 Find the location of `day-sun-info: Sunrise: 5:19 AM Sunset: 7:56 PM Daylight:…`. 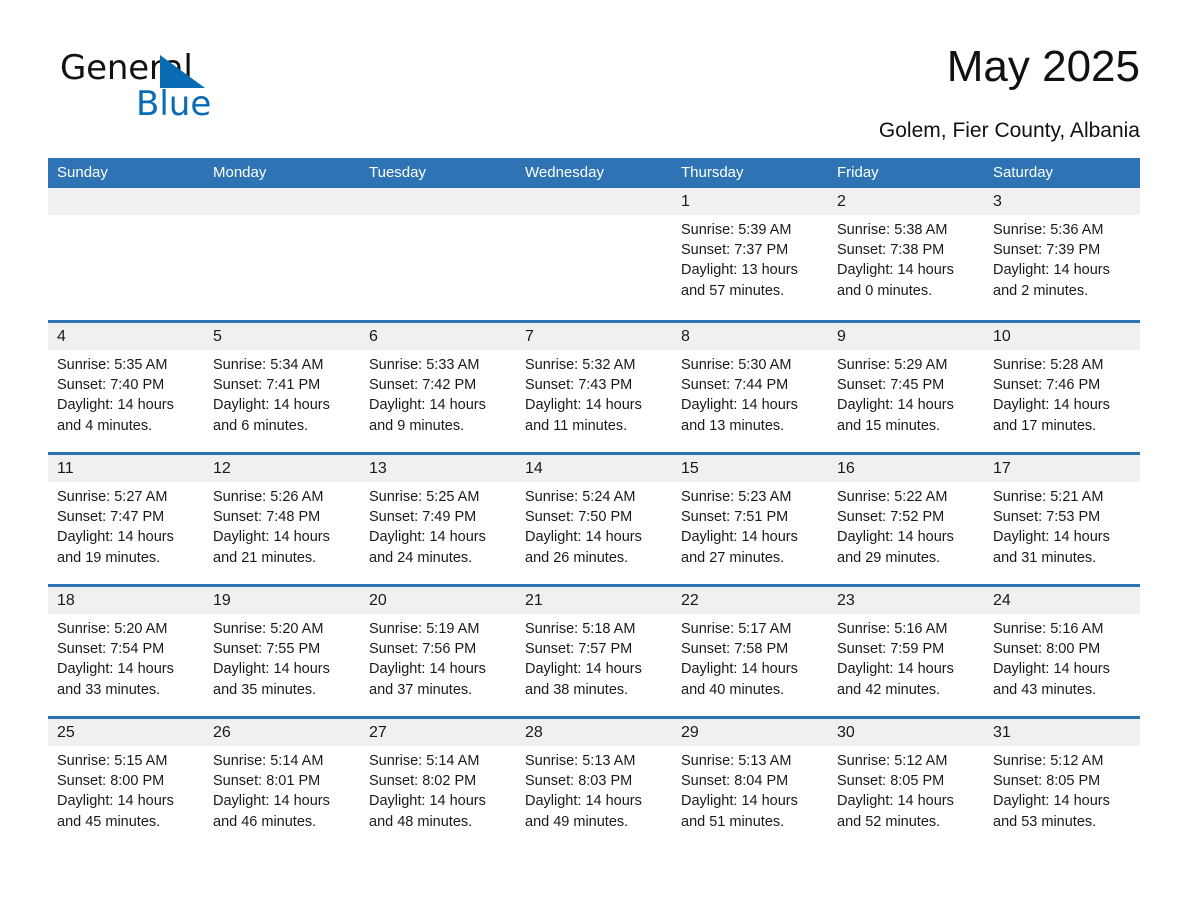

day-sun-info: Sunrise: 5:19 AM Sunset: 7:56 PM Daylight:… is located at coordinates (438, 657).